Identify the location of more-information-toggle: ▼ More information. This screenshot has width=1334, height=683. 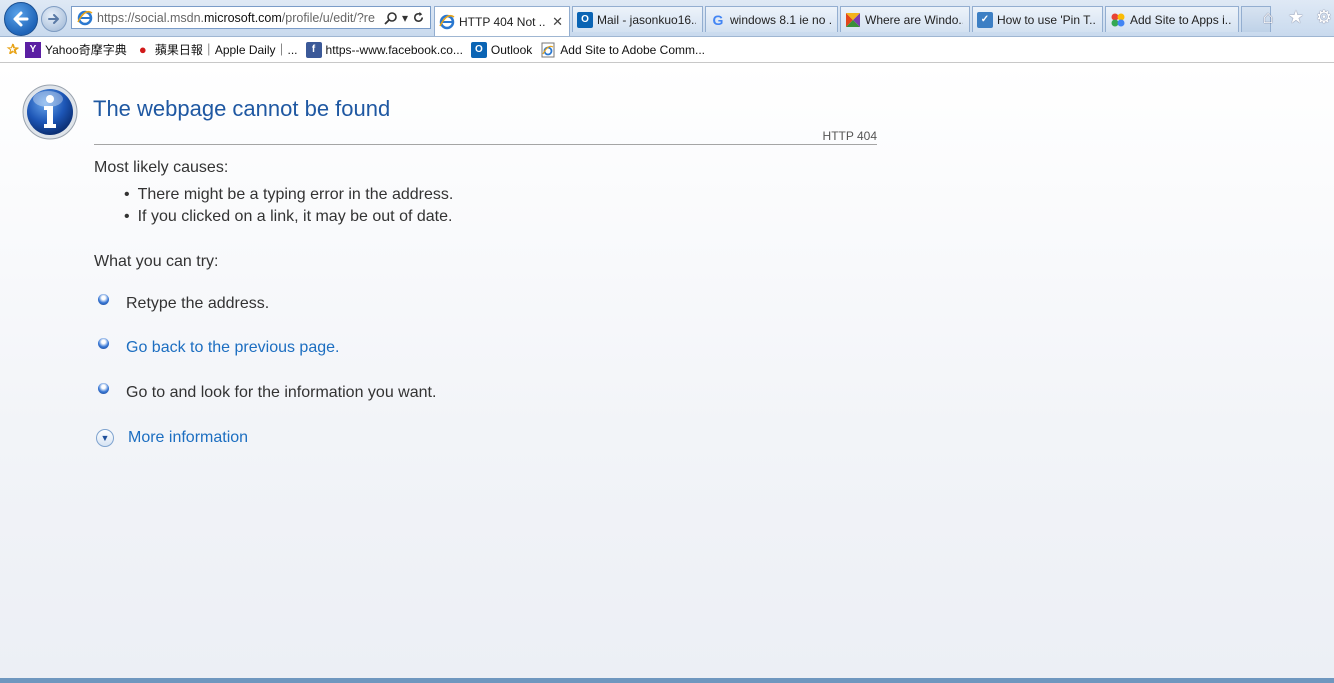
(172, 438).